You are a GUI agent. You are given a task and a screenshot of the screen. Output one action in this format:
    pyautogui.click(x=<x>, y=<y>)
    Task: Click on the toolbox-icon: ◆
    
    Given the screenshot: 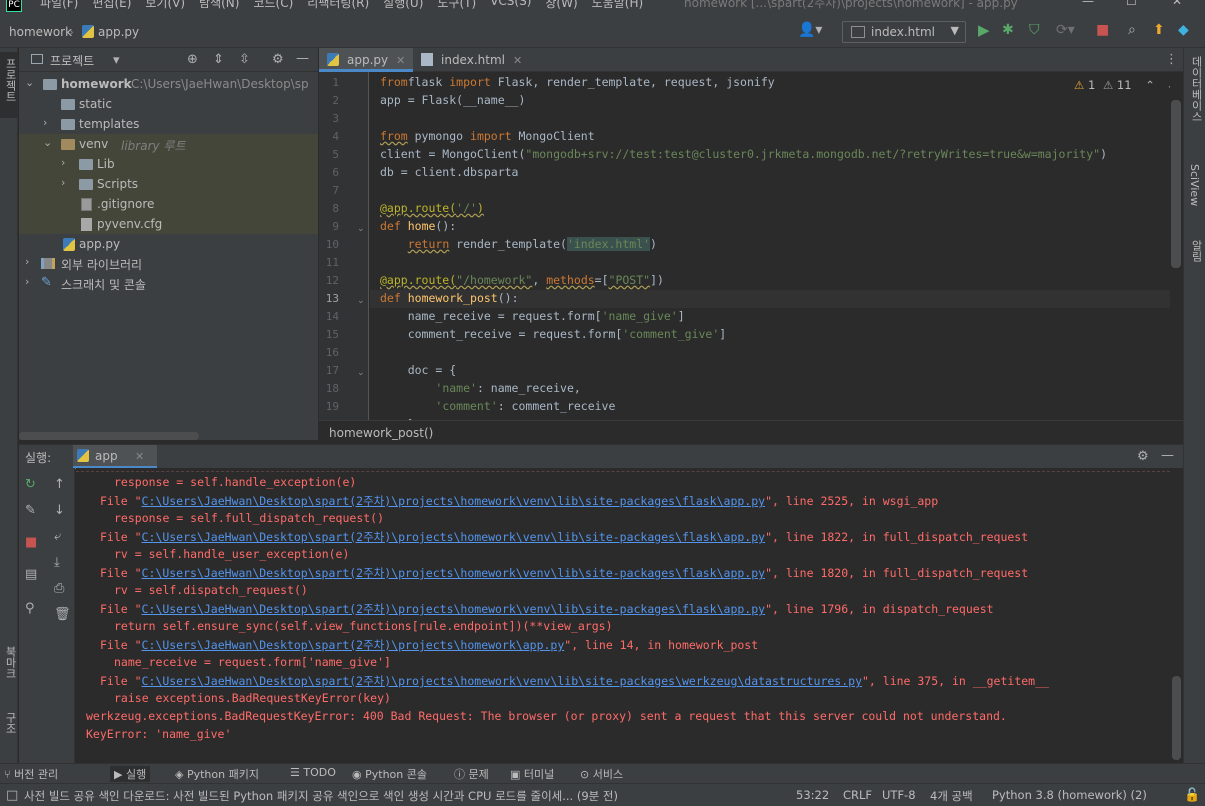 What is the action you would take?
    pyautogui.click(x=1183, y=30)
    